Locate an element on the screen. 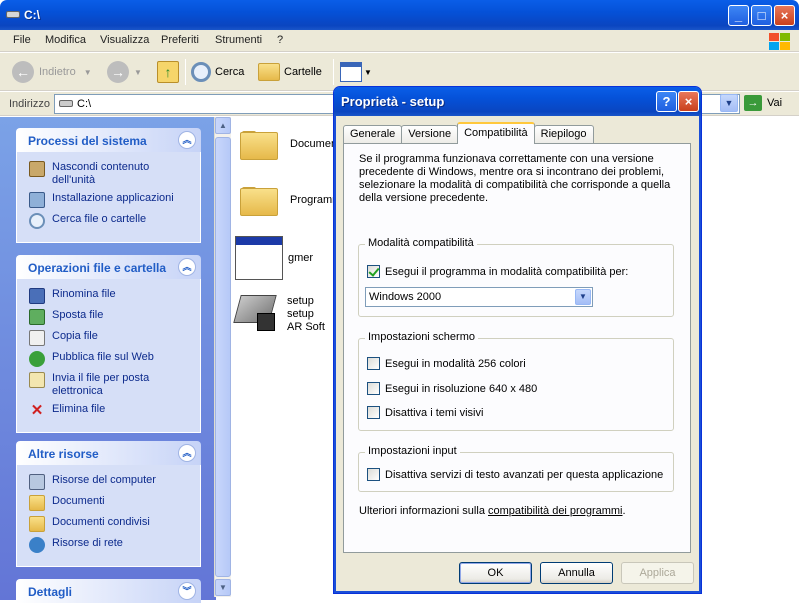  my-computer-icon is located at coordinates (37, 482).